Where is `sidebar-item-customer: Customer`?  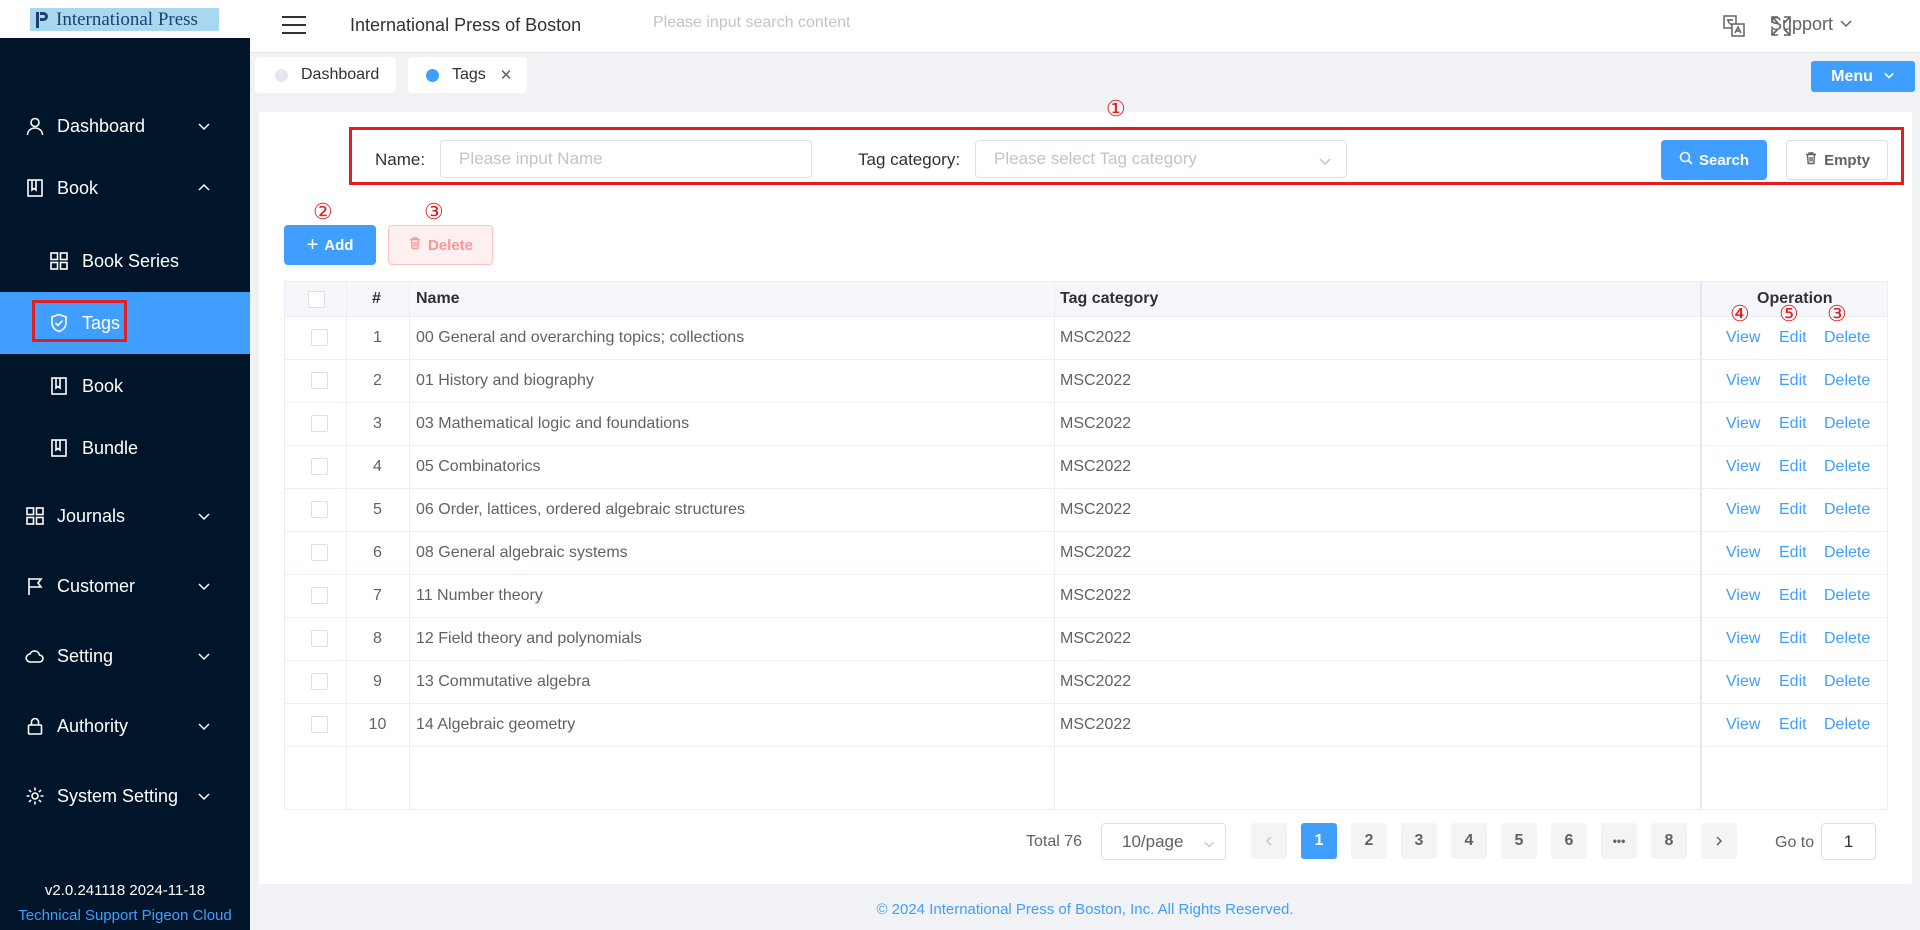
sidebar-item-customer: Customer is located at coordinates (125, 586).